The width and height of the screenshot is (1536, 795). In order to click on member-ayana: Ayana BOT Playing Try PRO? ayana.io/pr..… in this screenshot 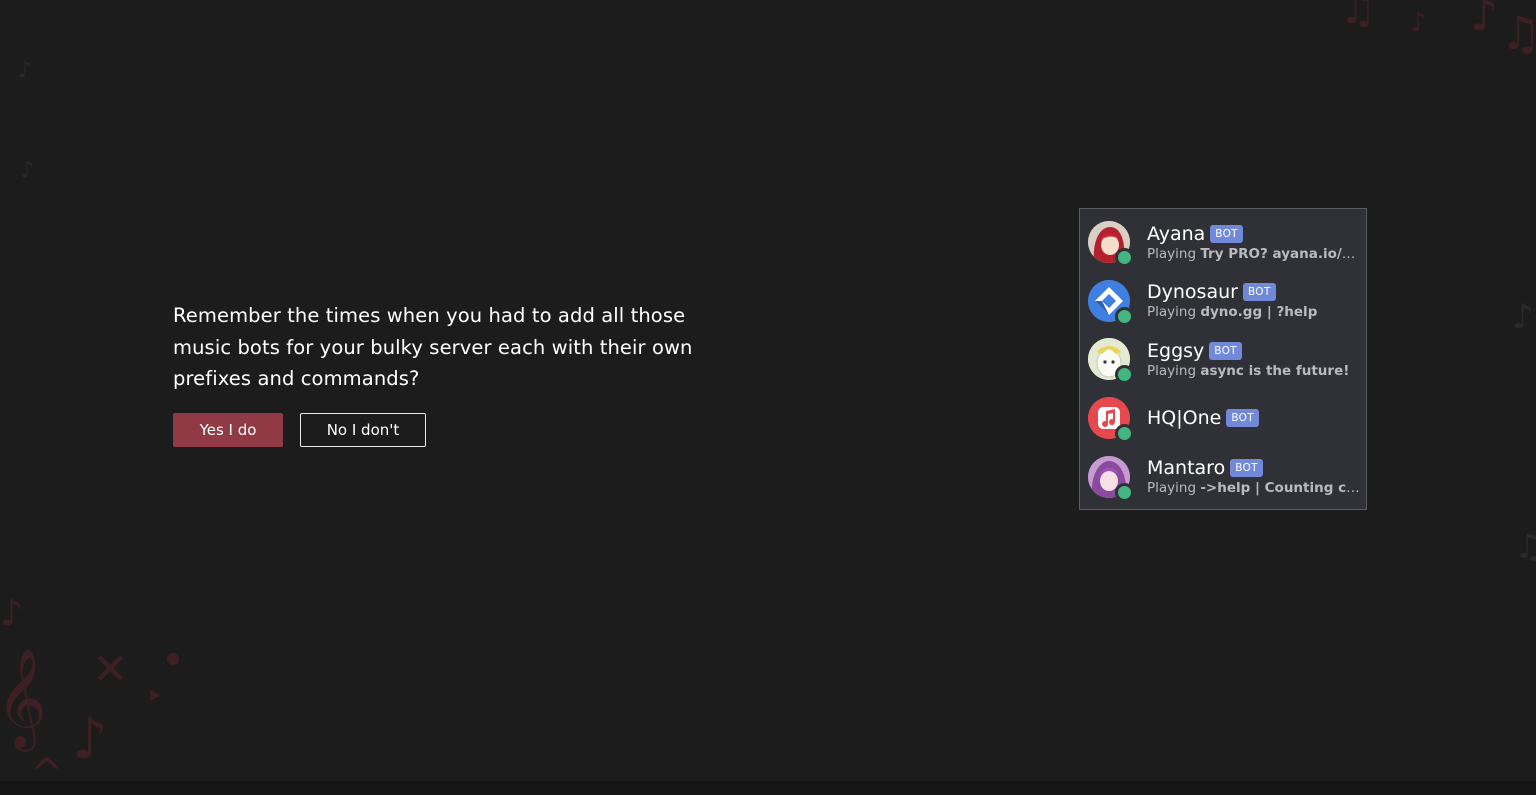, I will do `click(1223, 242)`.